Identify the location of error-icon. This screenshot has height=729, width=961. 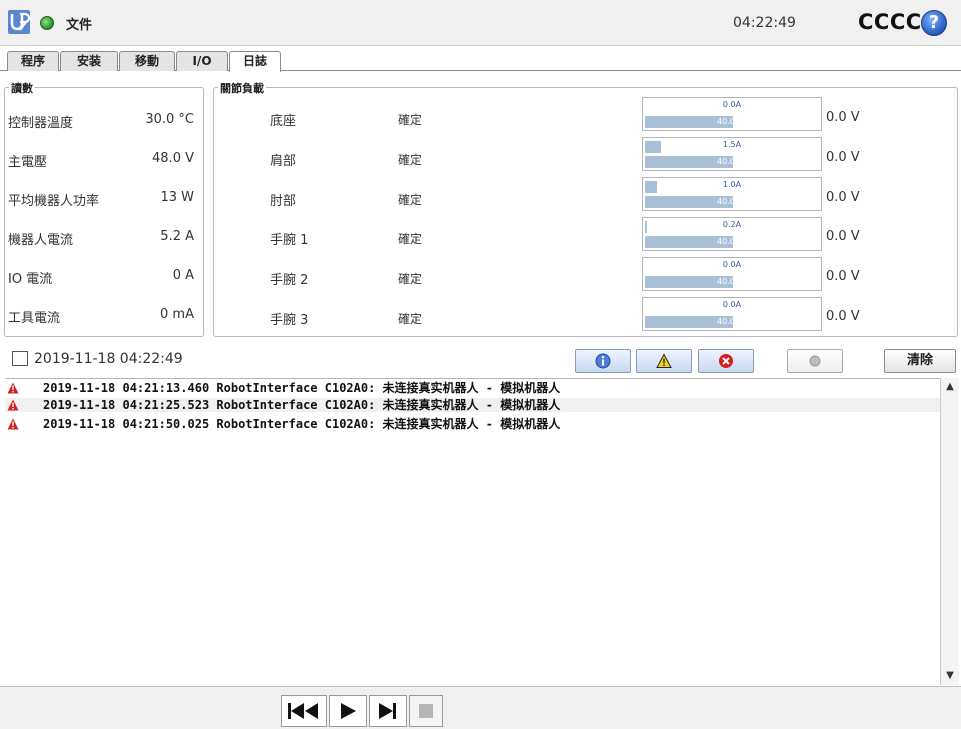
(726, 361).